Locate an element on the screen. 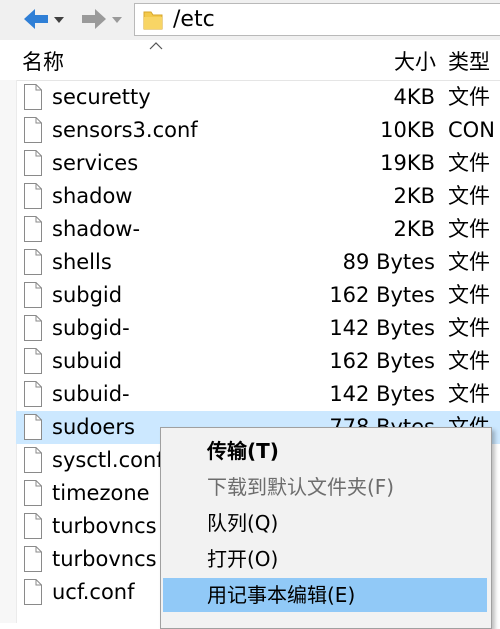  file-name: shadow- is located at coordinates (96, 229).